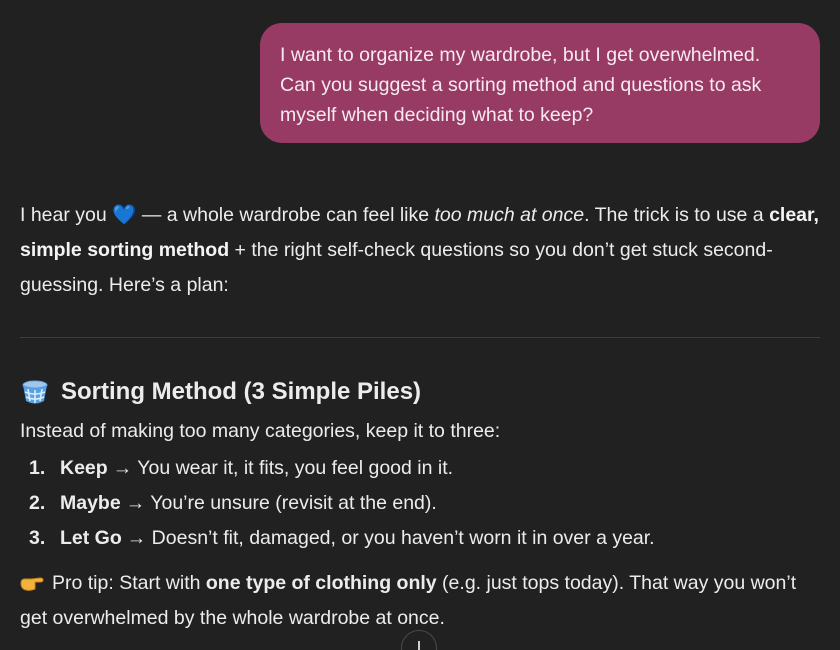 This screenshot has height=650, width=840. Describe the element at coordinates (285, 215) in the screenshot. I see `intro-text: — a whole wardrobe can feel like` at that location.